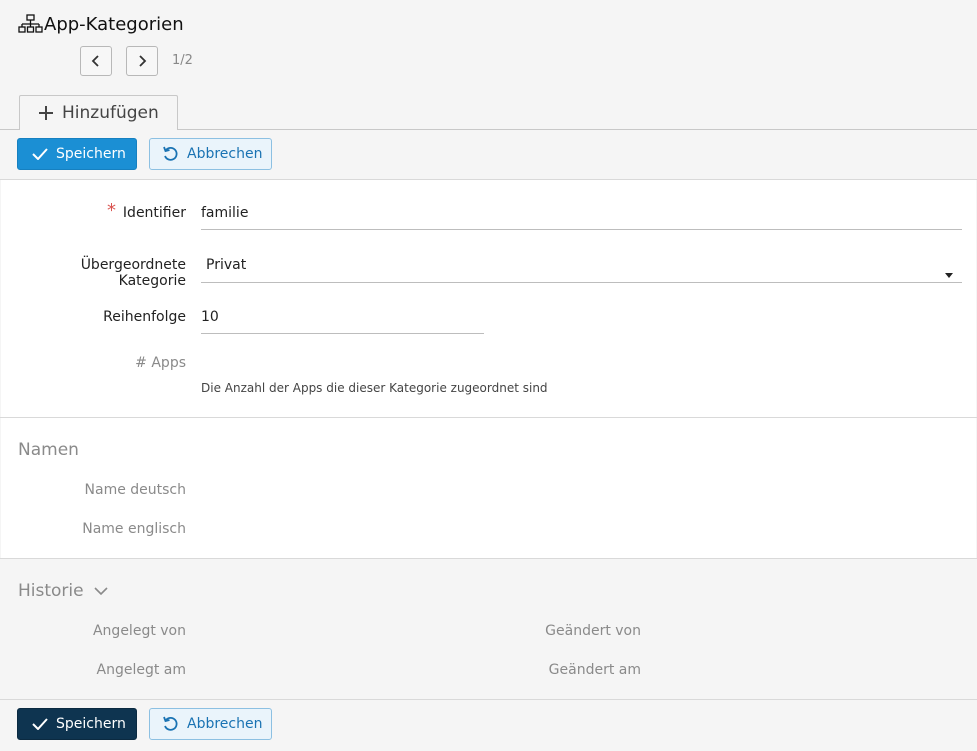  What do you see at coordinates (182, 60) in the screenshot?
I see `pager-indicator: 1/2` at bounding box center [182, 60].